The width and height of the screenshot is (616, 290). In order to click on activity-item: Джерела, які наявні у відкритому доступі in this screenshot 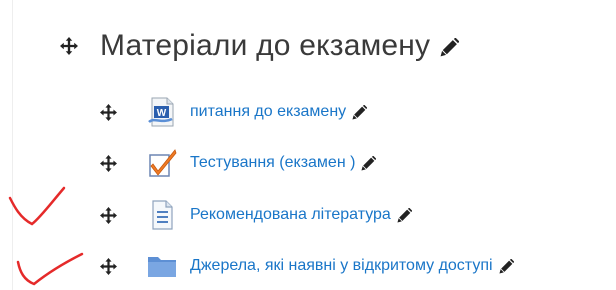, I will do `click(307, 266)`.